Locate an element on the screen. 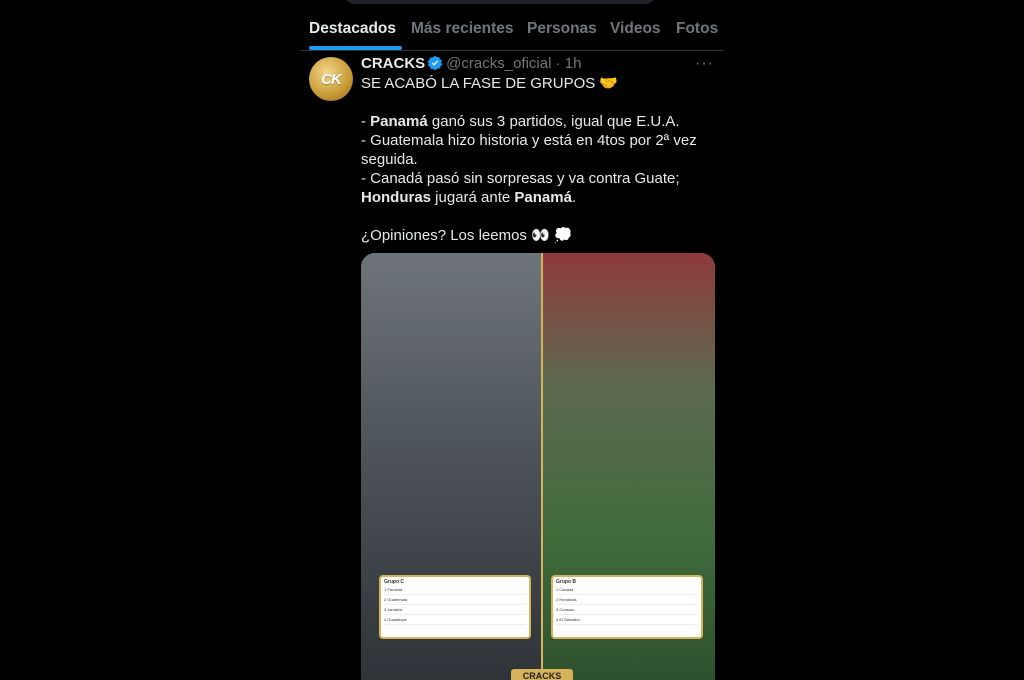 The height and width of the screenshot is (680, 1024). brand-logo: CRACKS is located at coordinates (542, 674).